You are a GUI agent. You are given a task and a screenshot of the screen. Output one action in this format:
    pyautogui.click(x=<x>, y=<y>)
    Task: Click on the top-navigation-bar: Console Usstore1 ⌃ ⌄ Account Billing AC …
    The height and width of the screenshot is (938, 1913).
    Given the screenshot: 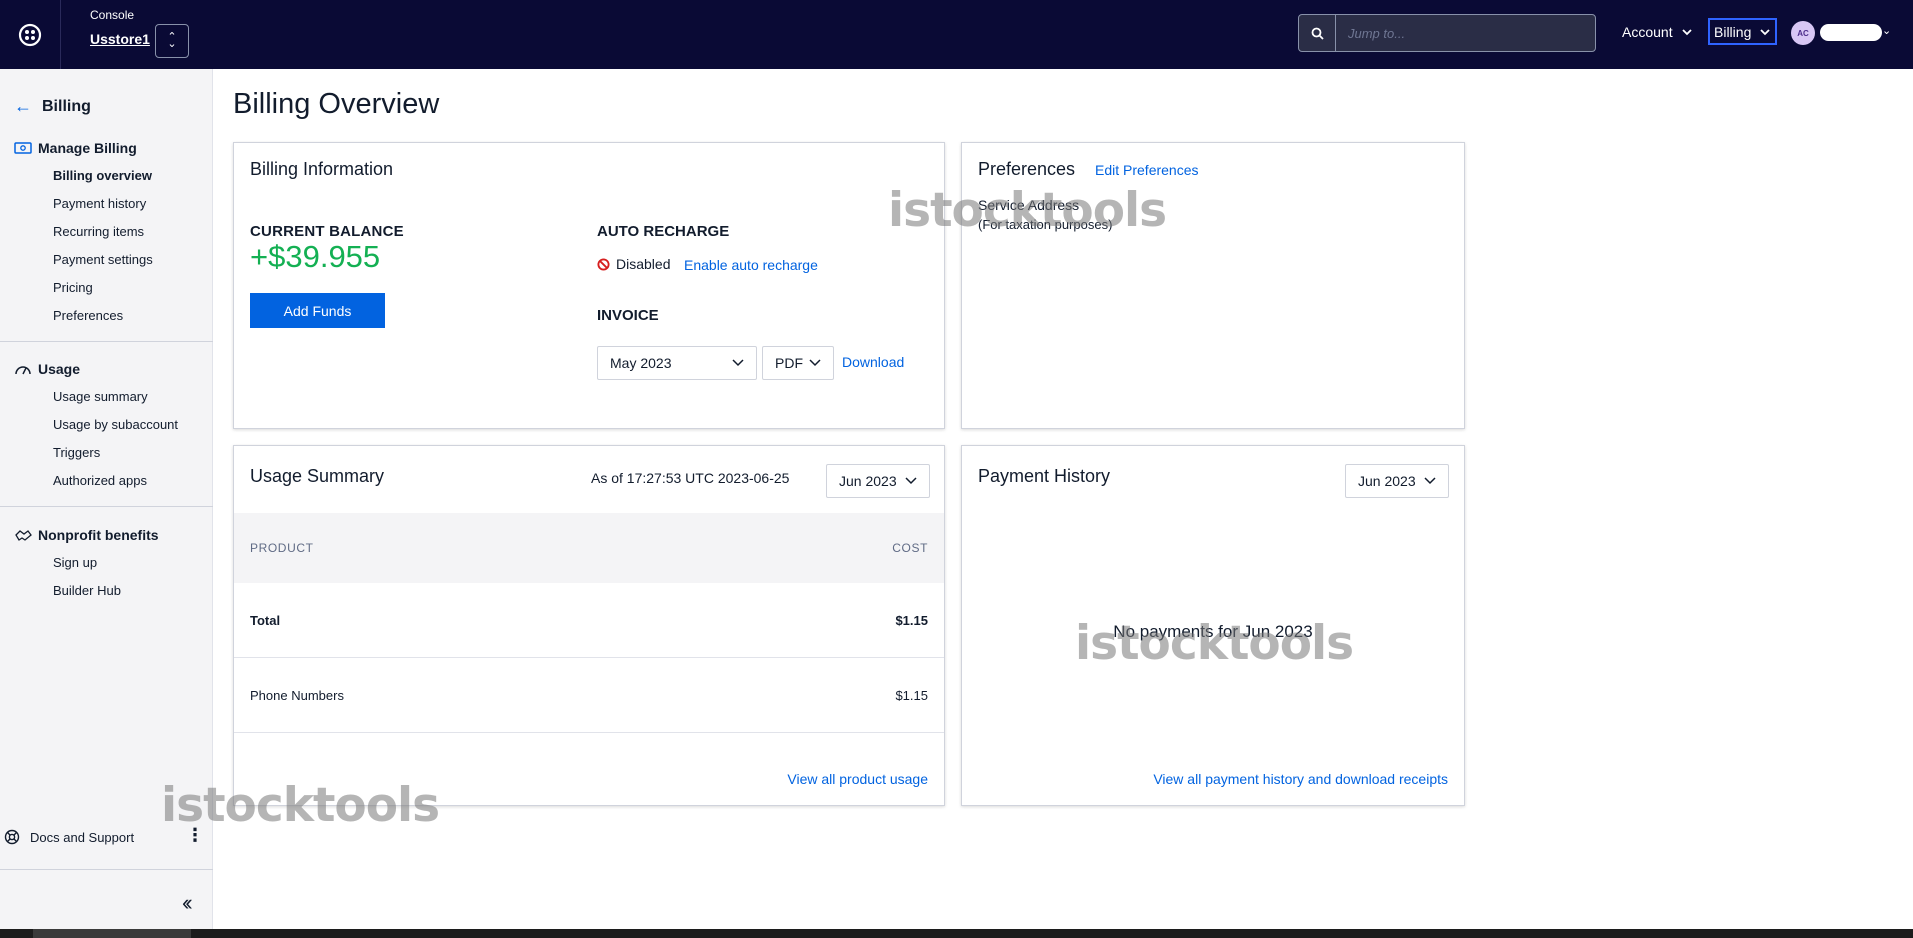 What is the action you would take?
    pyautogui.click(x=956, y=34)
    